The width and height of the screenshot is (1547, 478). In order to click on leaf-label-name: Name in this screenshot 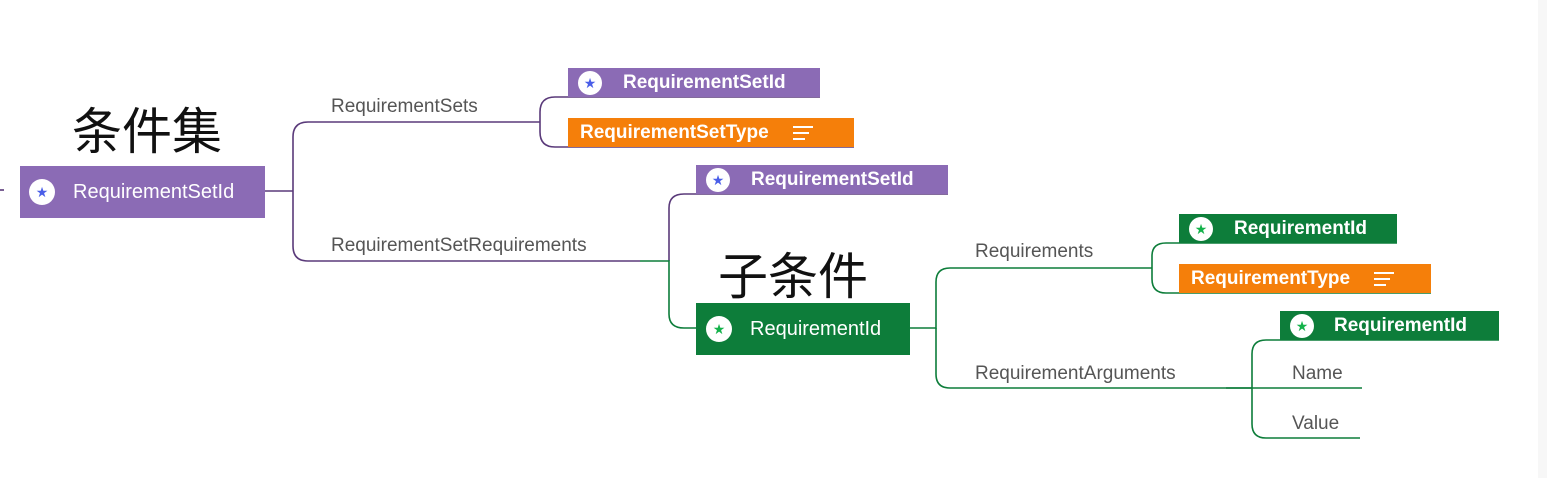, I will do `click(1317, 374)`.